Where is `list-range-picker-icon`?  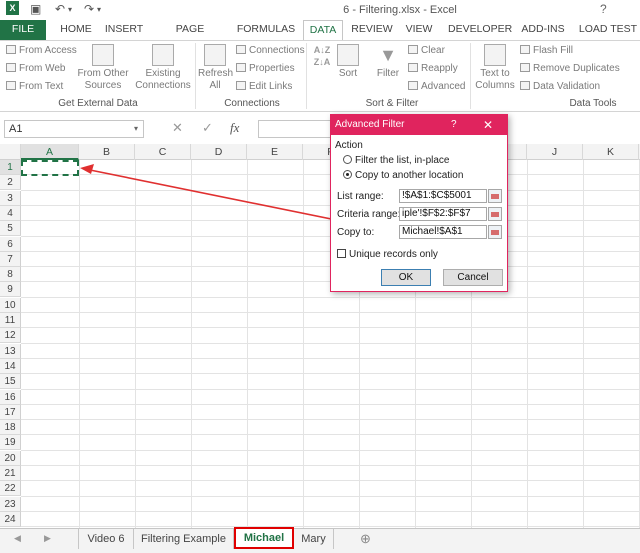 list-range-picker-icon is located at coordinates (495, 196).